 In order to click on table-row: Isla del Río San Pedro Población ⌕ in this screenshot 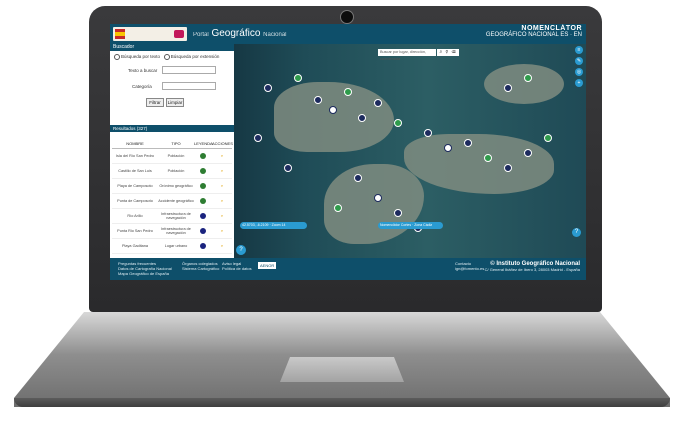, I will do `click(172, 156)`.